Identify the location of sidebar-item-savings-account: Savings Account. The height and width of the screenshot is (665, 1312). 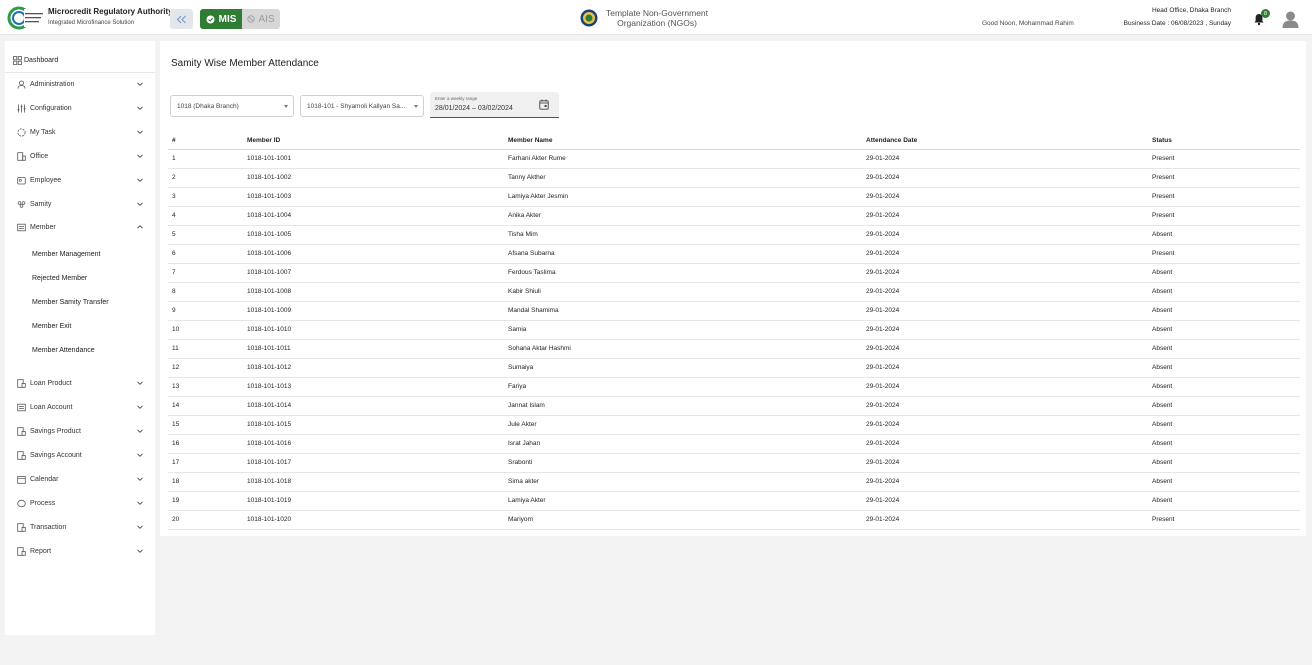
(80, 455).